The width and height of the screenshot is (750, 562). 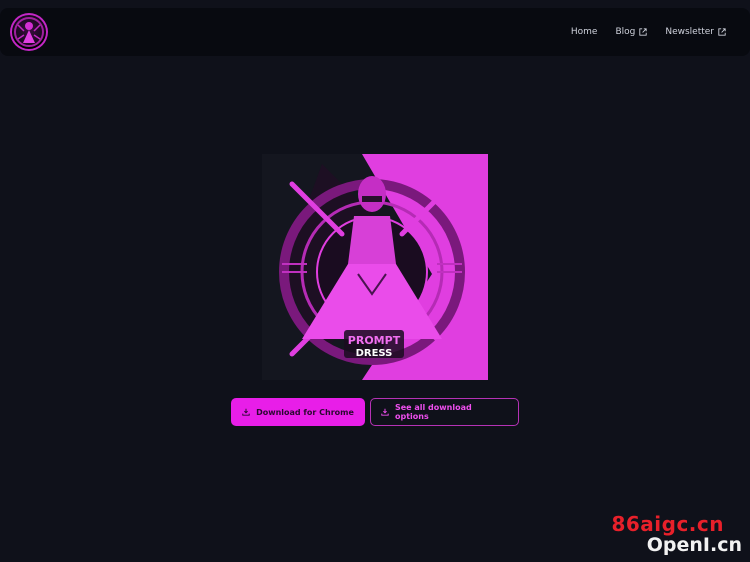 I want to click on prompt-dress-logo-icon, so click(x=29, y=32).